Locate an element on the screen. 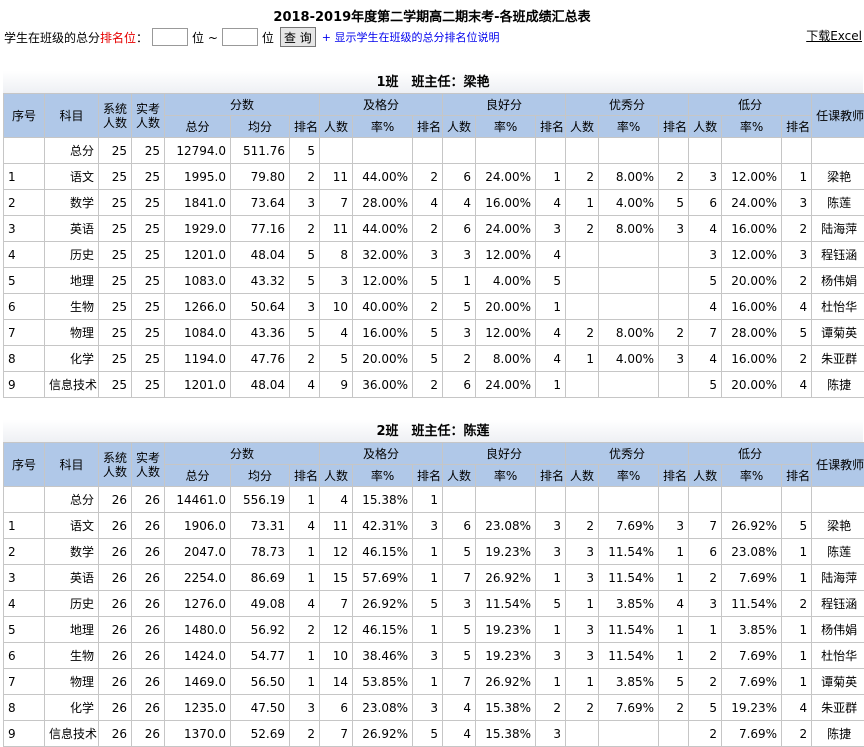 The width and height of the screenshot is (864, 747). cell-good-n: 6 is located at coordinates (459, 176).